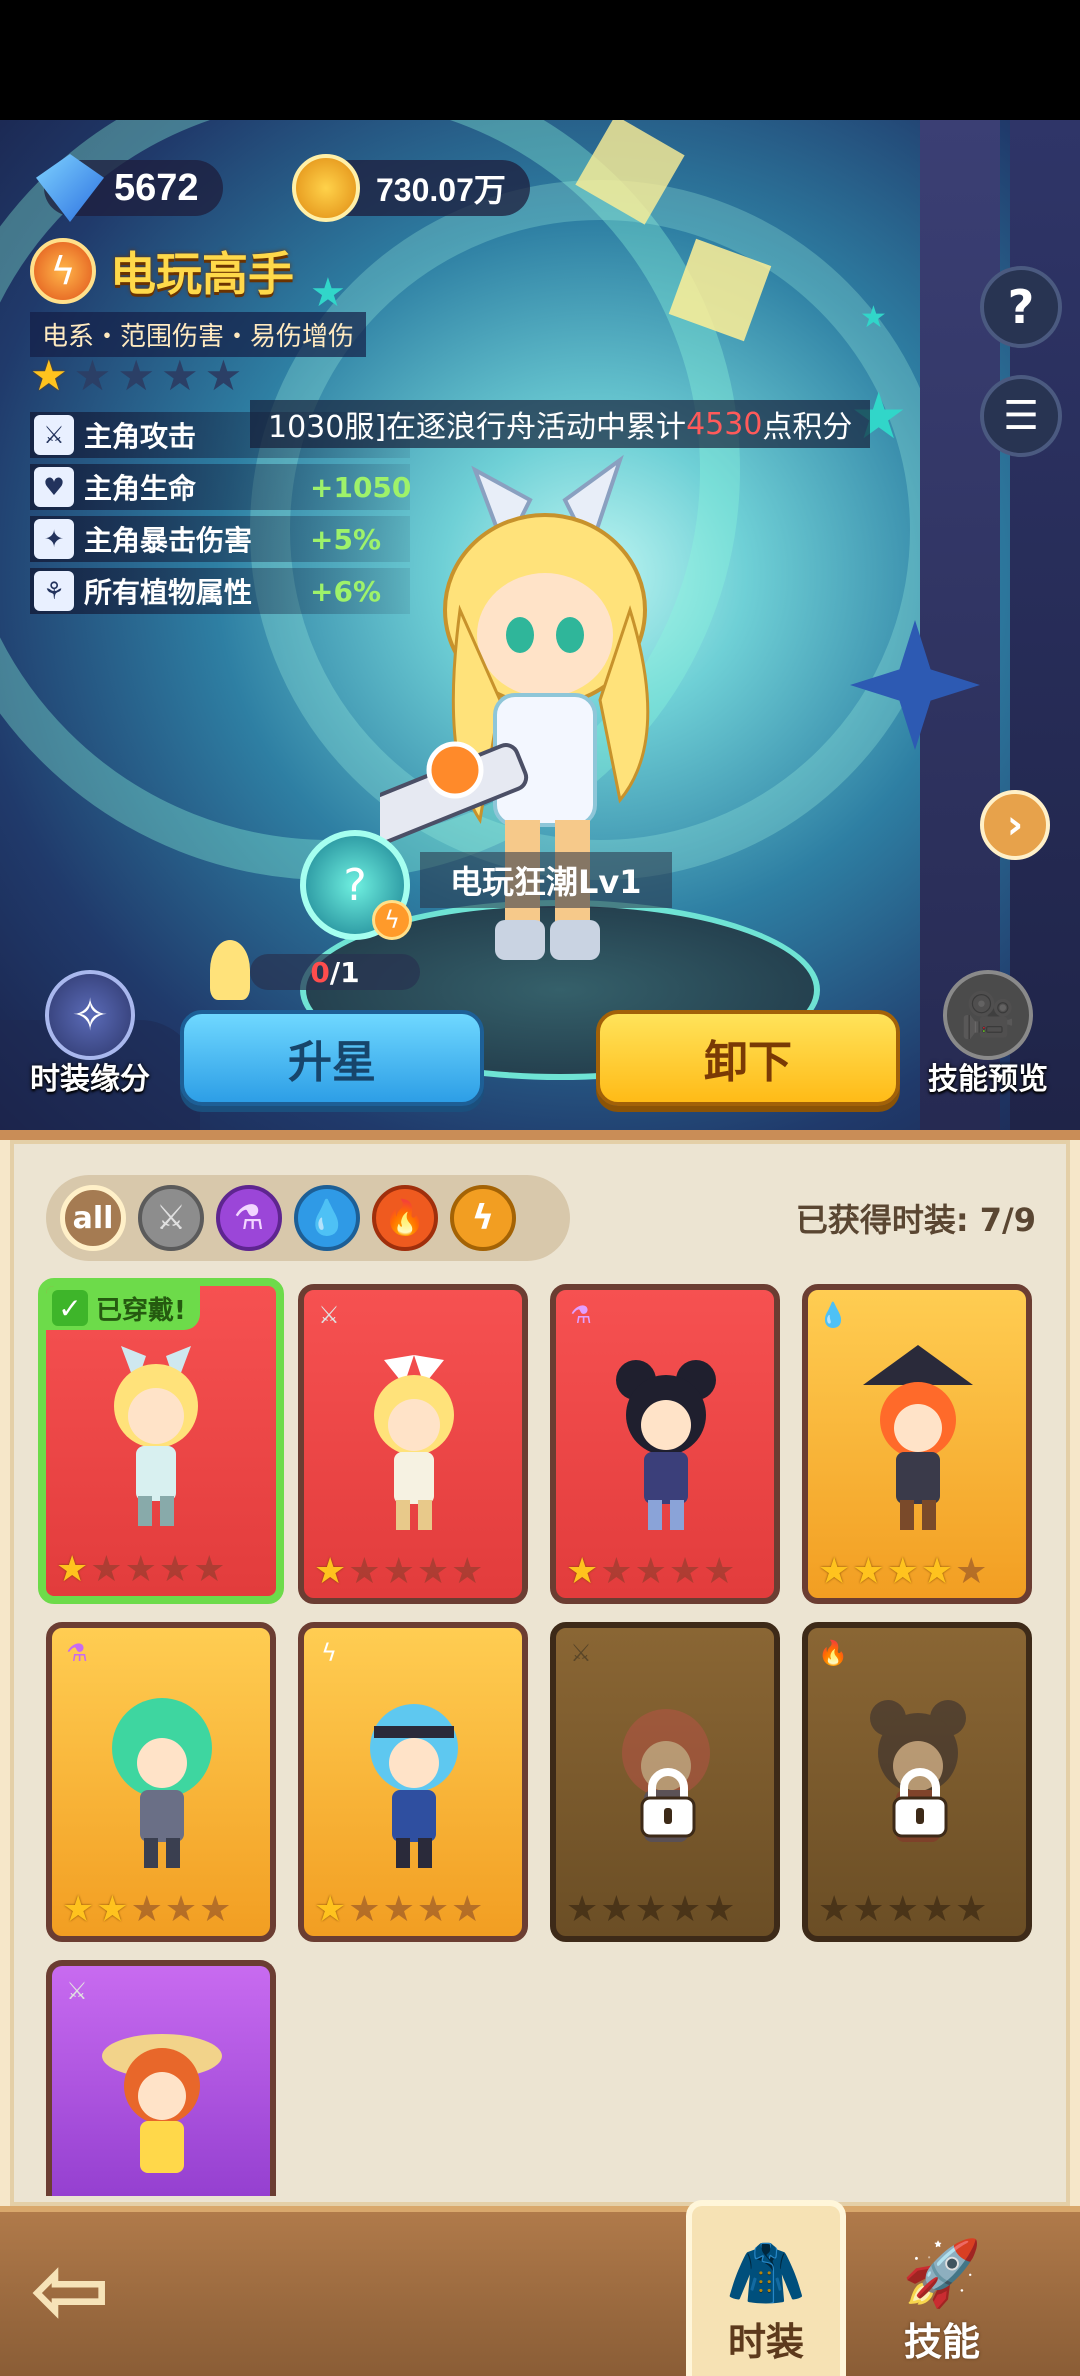  I want to click on chevron-right-icon: ›, so click(1015, 825).